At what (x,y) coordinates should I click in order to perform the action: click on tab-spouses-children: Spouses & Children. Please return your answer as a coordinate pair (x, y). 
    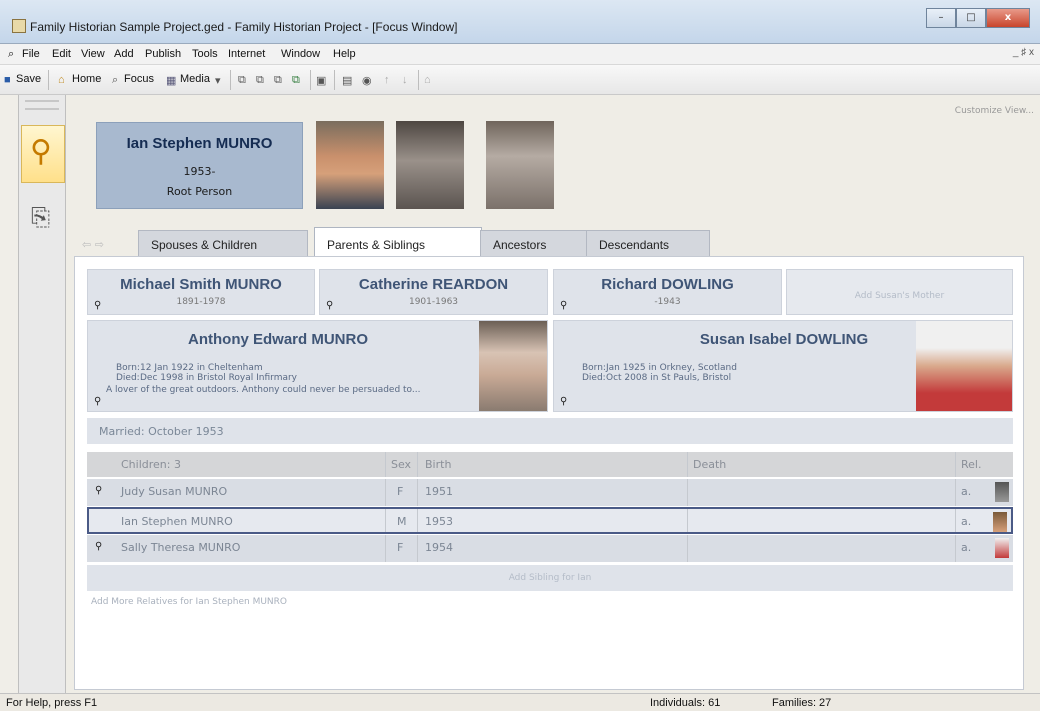
    Looking at the image, I should click on (223, 243).